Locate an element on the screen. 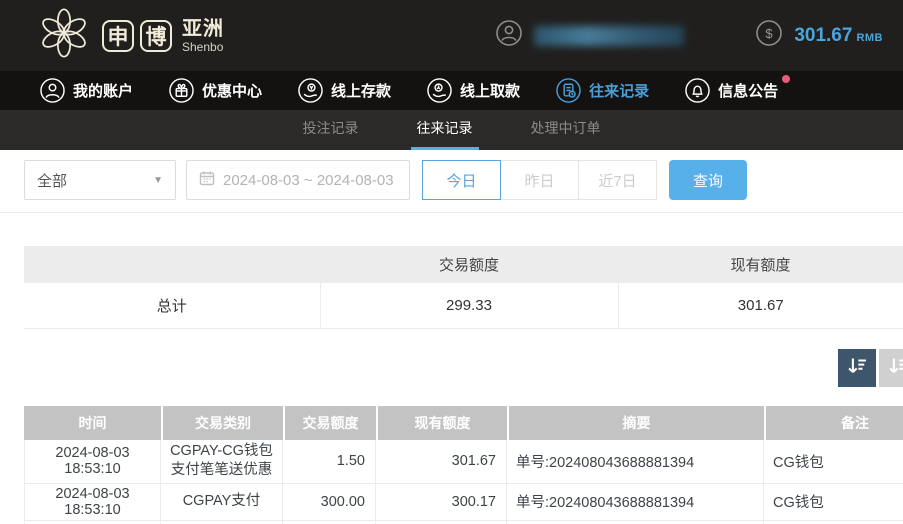 The width and height of the screenshot is (903, 524). cell-balance: 300.17 is located at coordinates (441, 502).